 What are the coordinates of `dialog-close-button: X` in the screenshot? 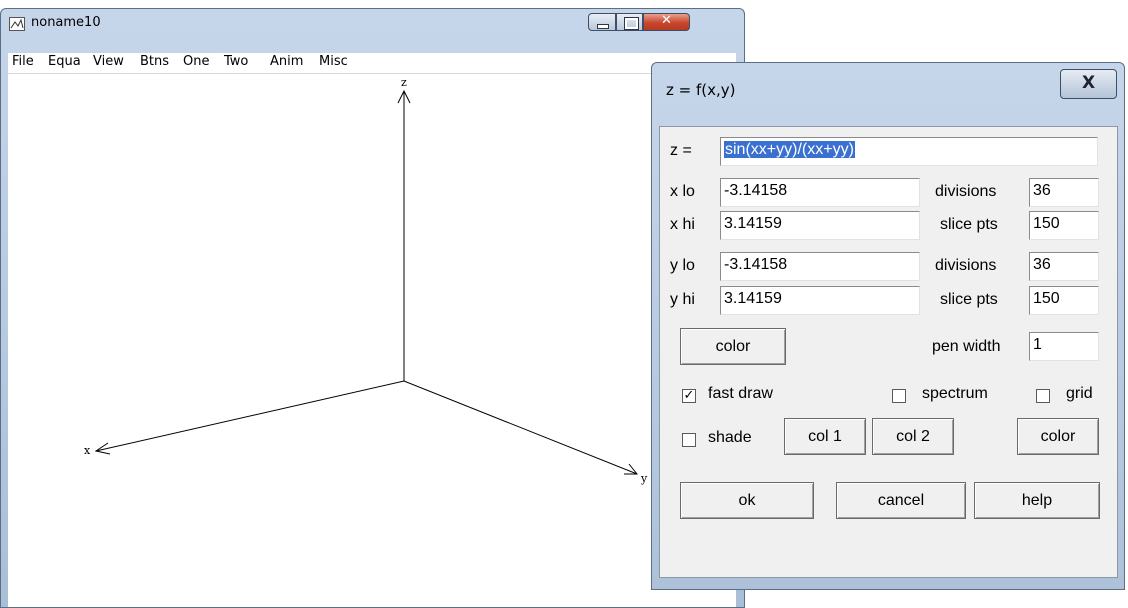 It's located at (1088, 84).